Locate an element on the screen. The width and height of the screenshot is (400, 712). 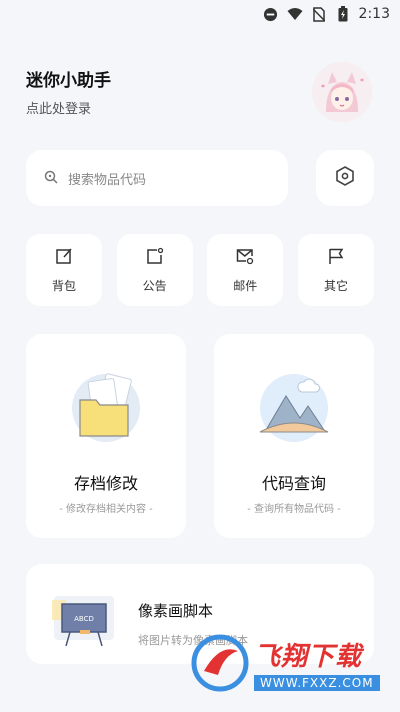
watermark: 飞翔下载 WWW.FXXZ.COM is located at coordinates (288, 663).